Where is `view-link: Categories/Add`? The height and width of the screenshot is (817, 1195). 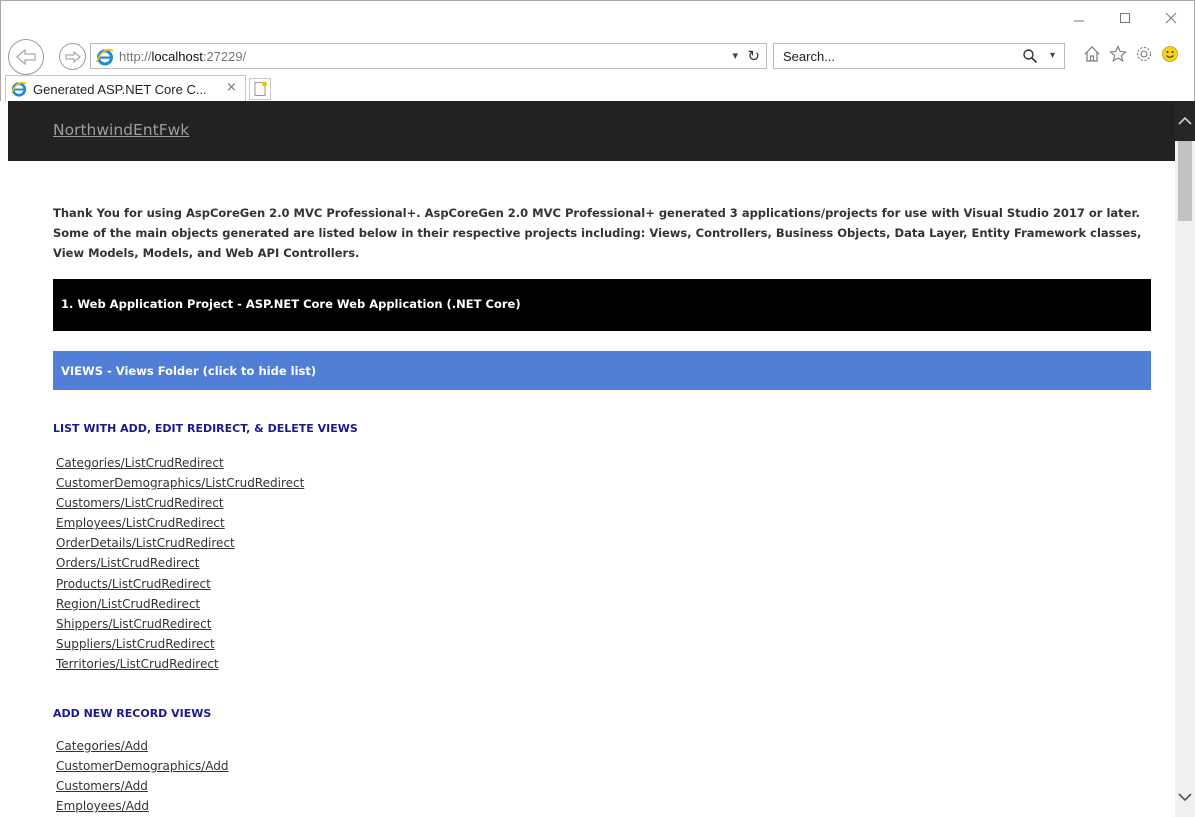 view-link: Categories/Add is located at coordinates (102, 746).